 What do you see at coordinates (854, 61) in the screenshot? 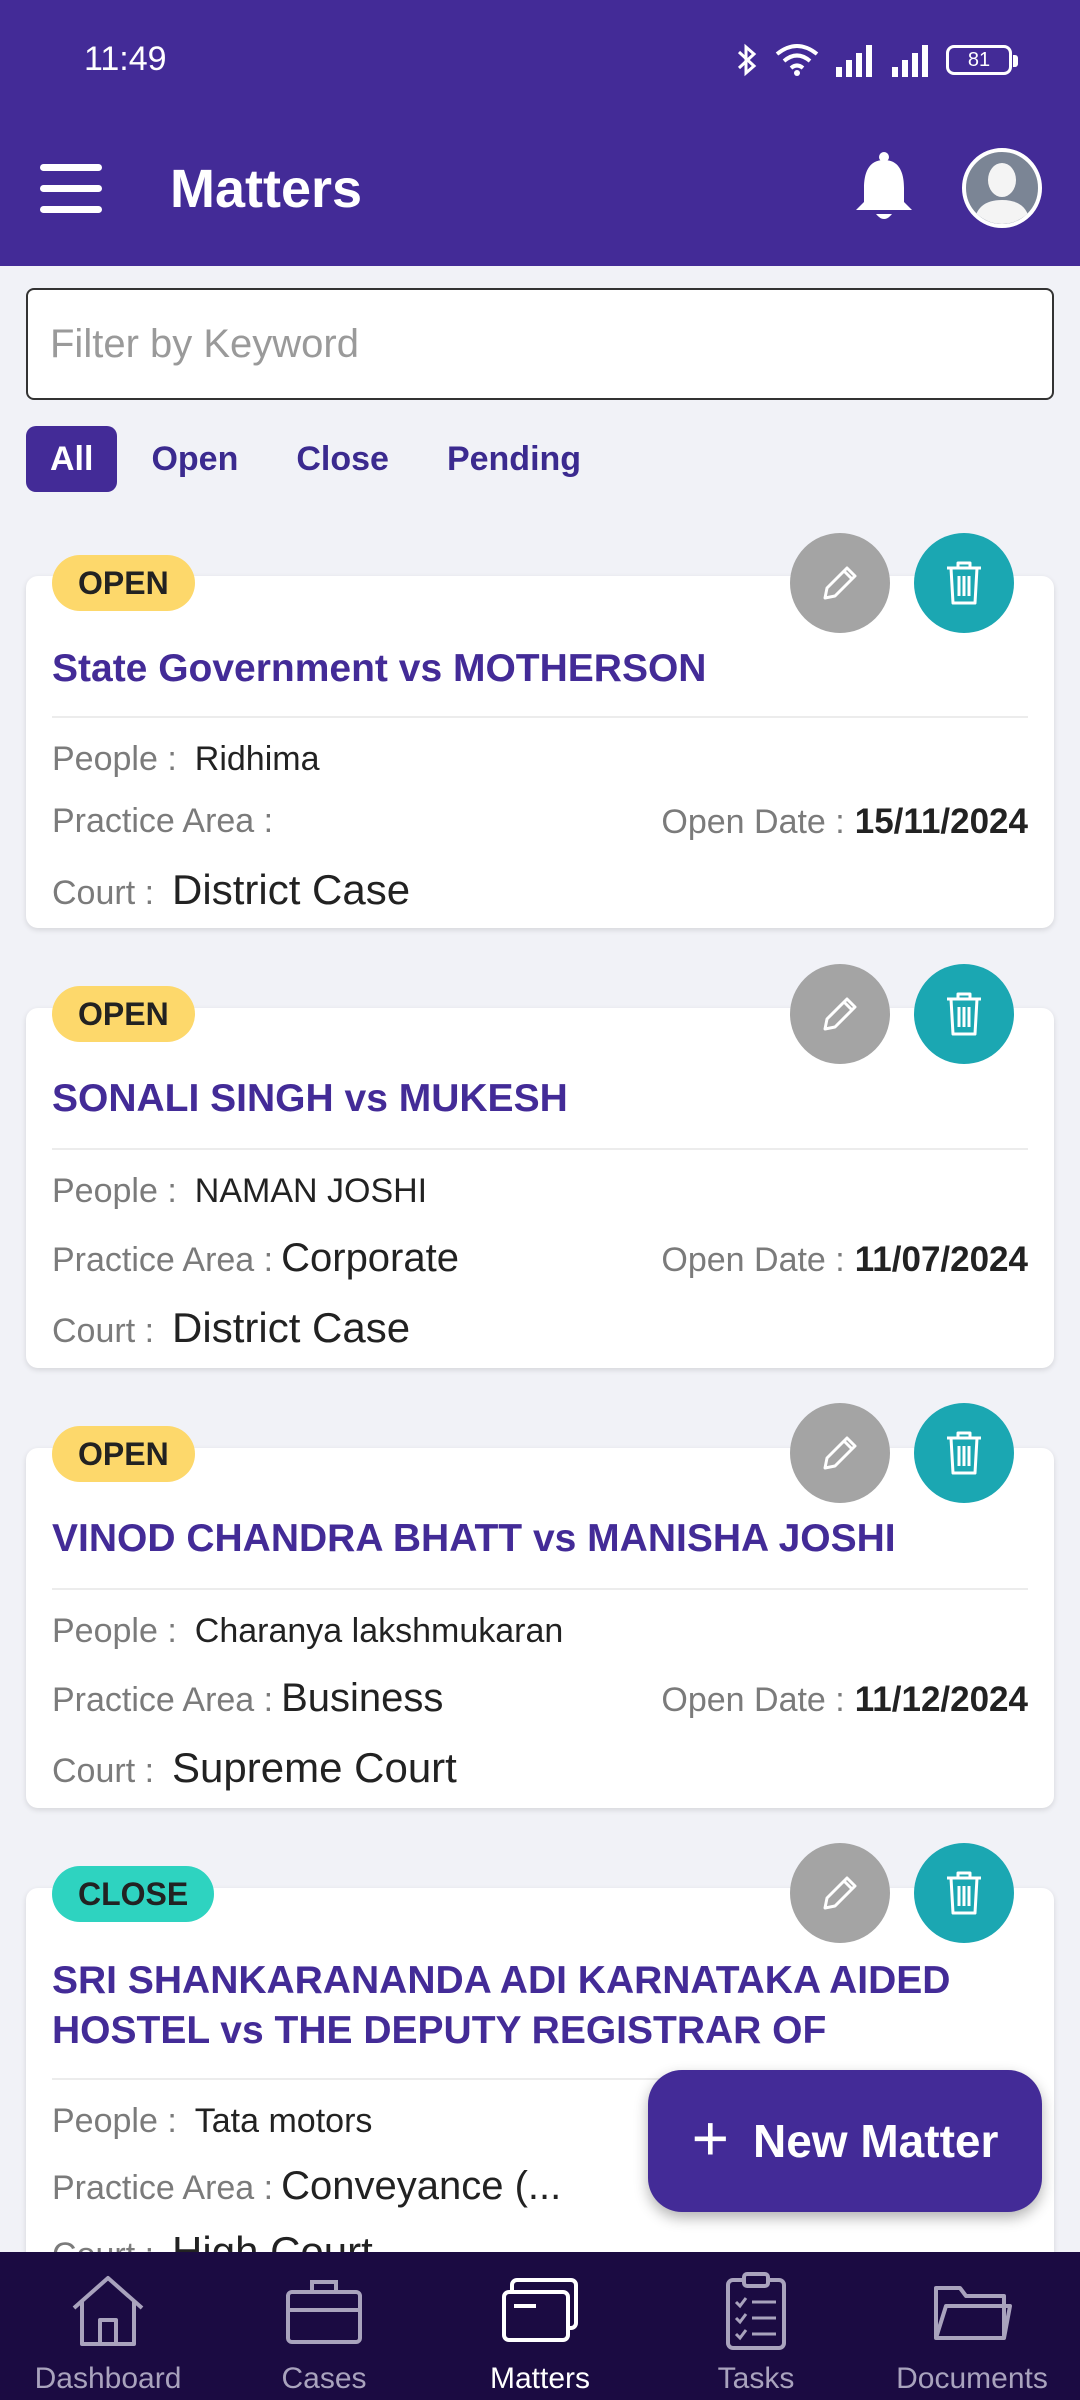
I see `signal-icon` at bounding box center [854, 61].